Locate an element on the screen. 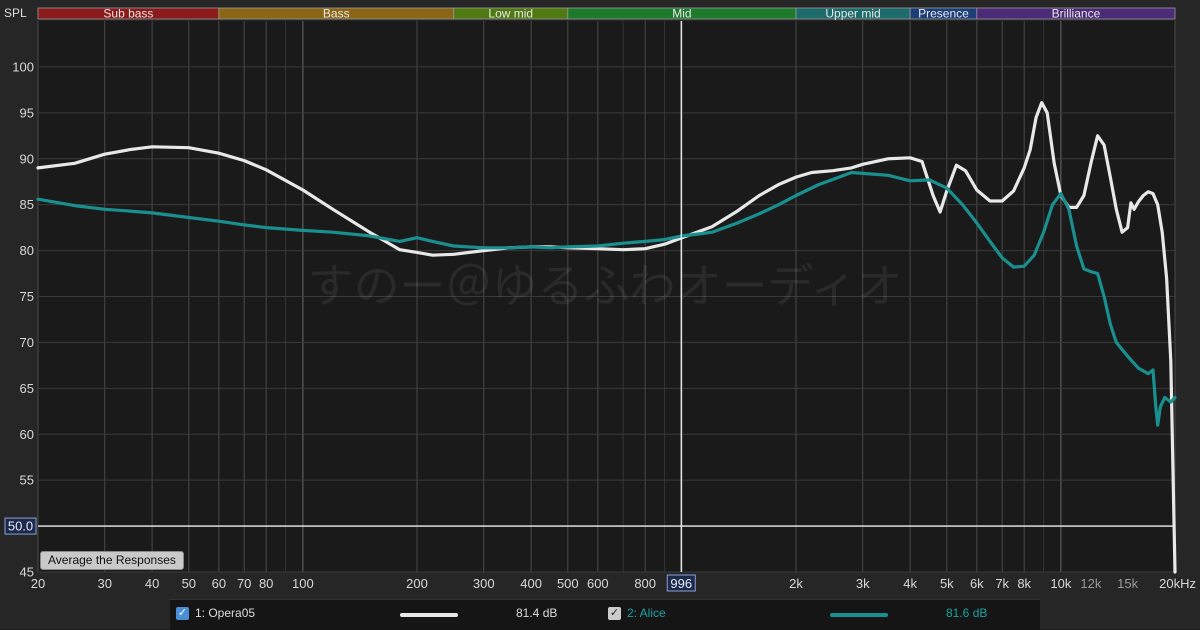  x-tick-label-60: 60 is located at coordinates (219, 583).